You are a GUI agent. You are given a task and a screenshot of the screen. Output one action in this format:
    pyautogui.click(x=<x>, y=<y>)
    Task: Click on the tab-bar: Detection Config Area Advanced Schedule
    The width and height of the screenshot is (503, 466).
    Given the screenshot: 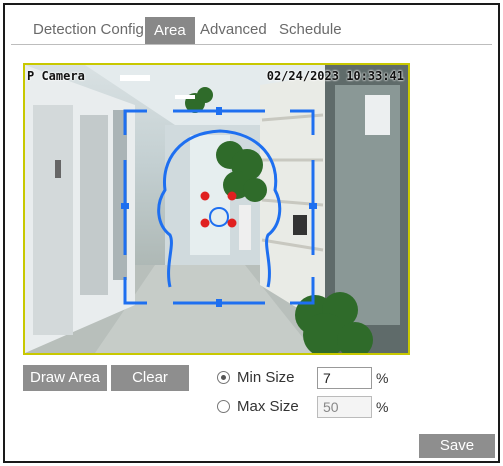 What is the action you would take?
    pyautogui.click(x=251, y=27)
    